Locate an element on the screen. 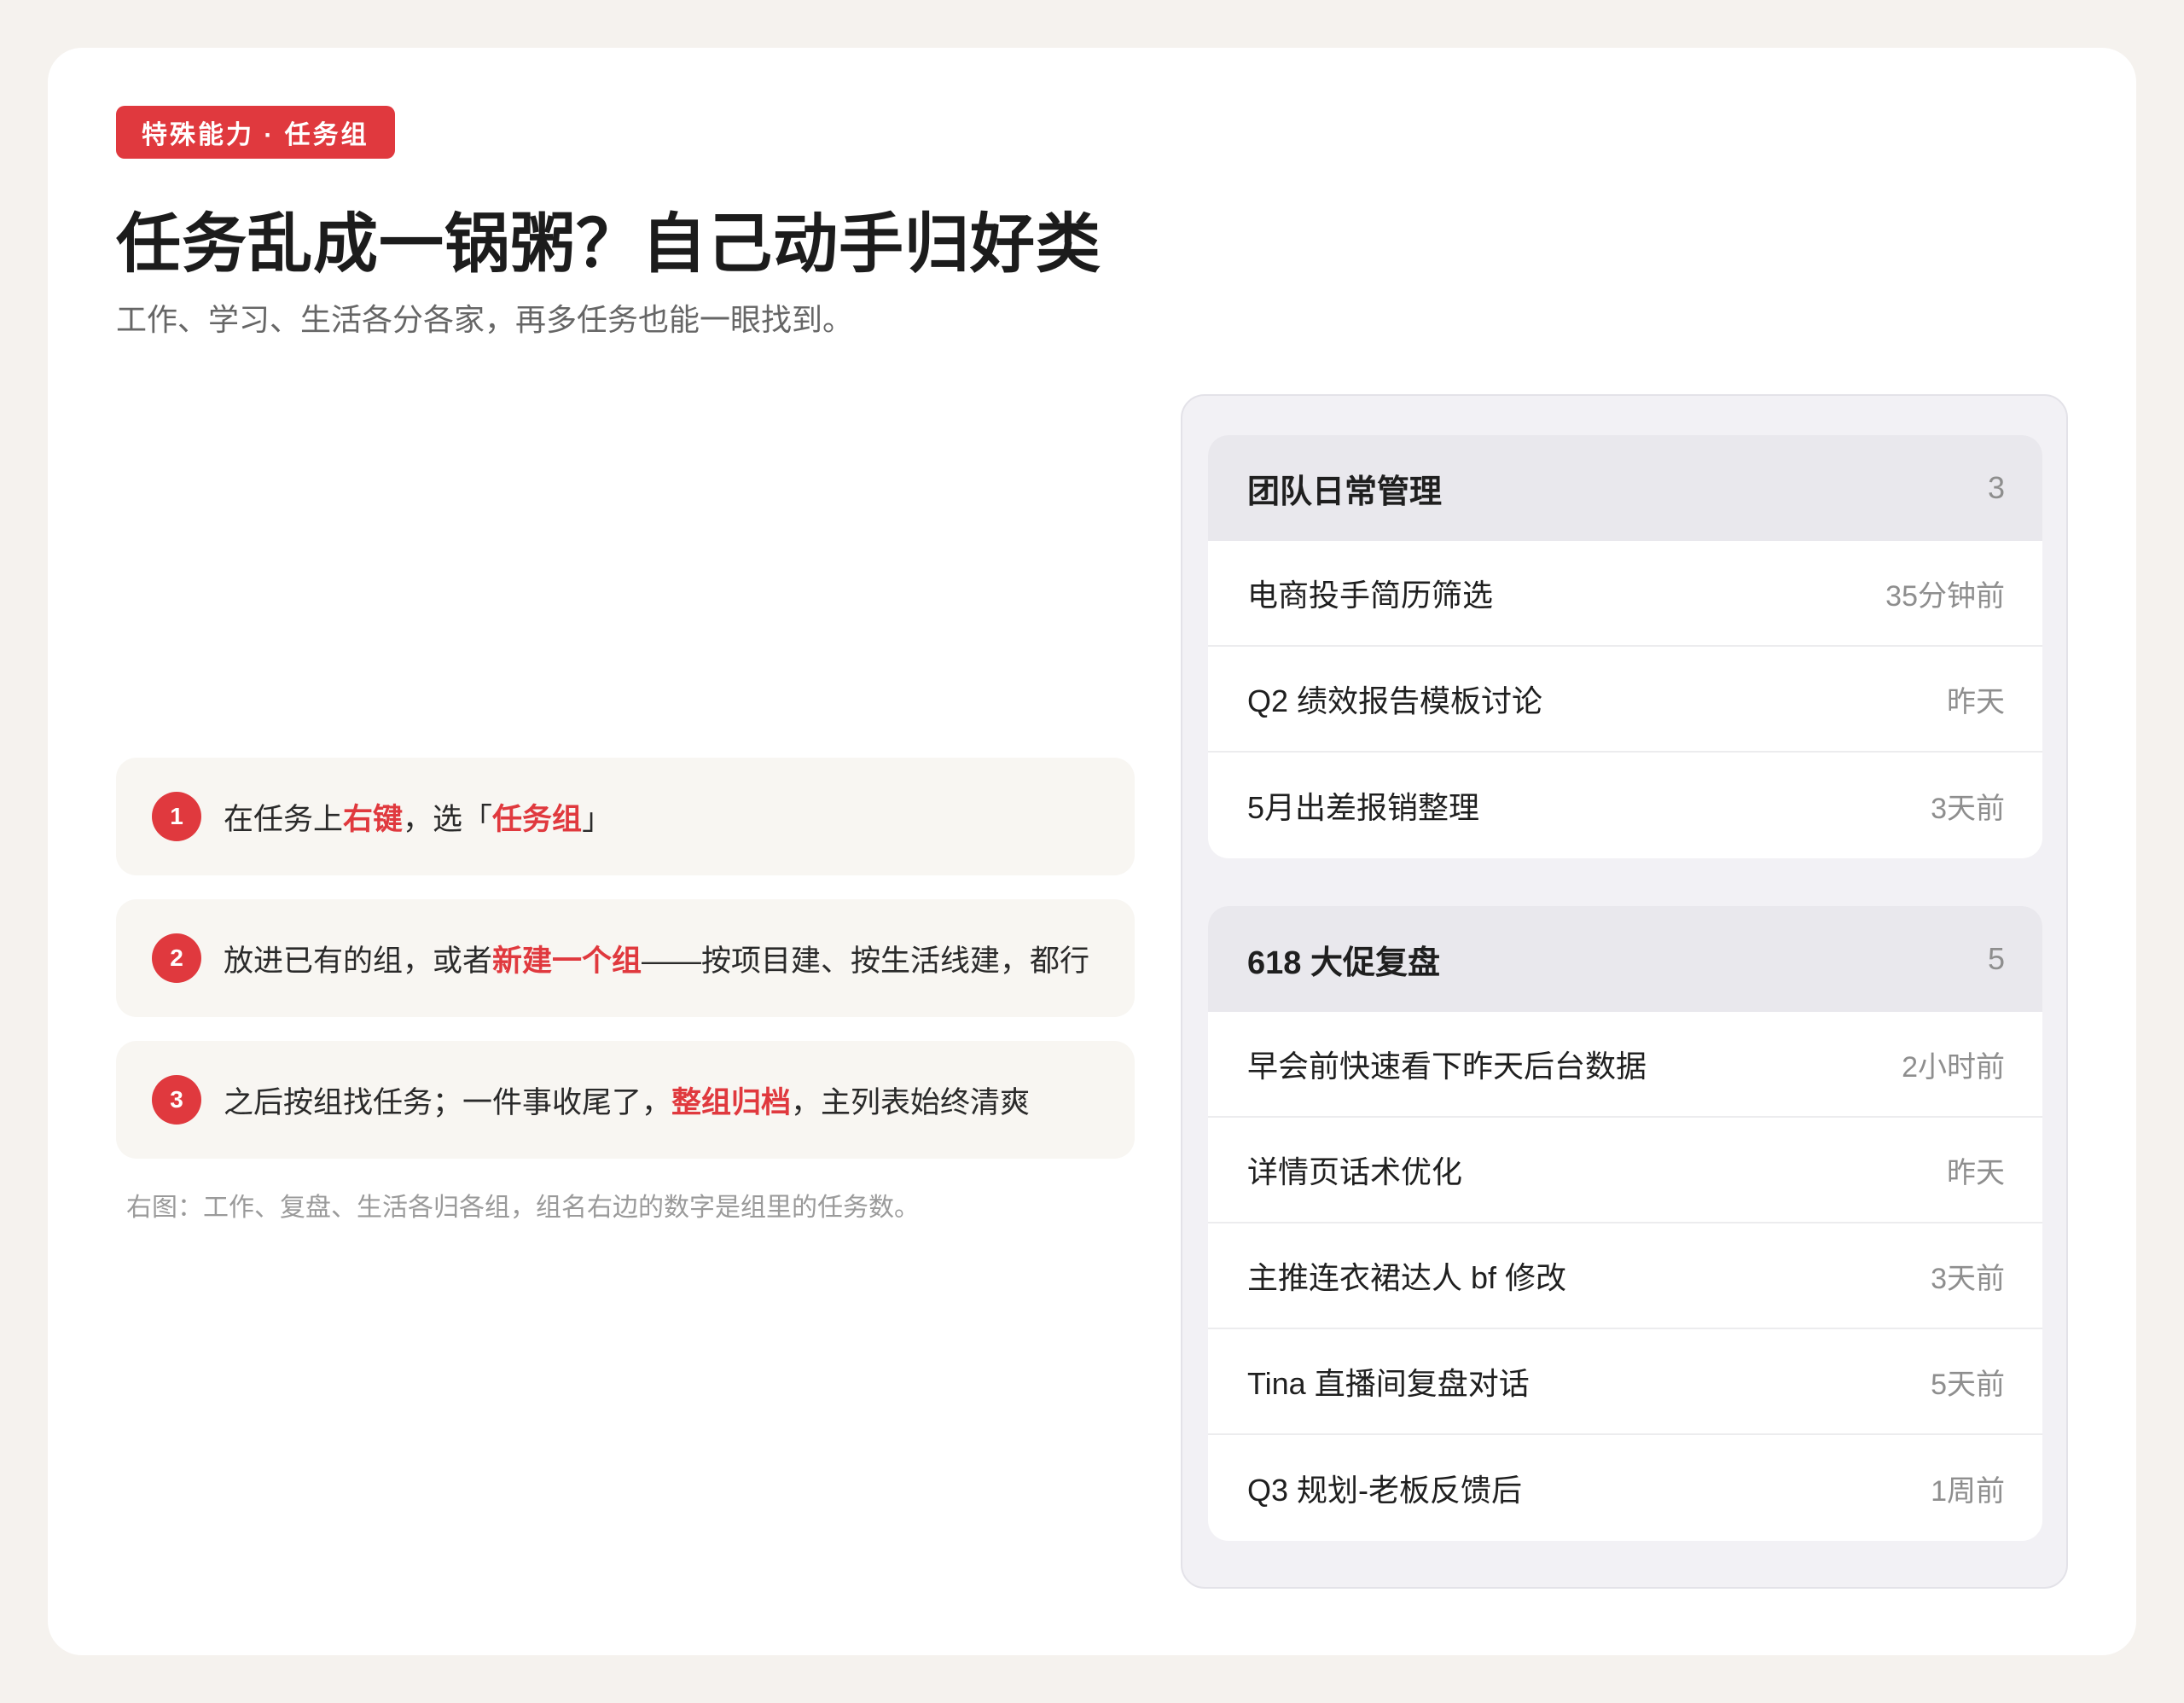 Image resolution: width=2184 pixels, height=1703 pixels. task-time: 1周前 is located at coordinates (1968, 1491).